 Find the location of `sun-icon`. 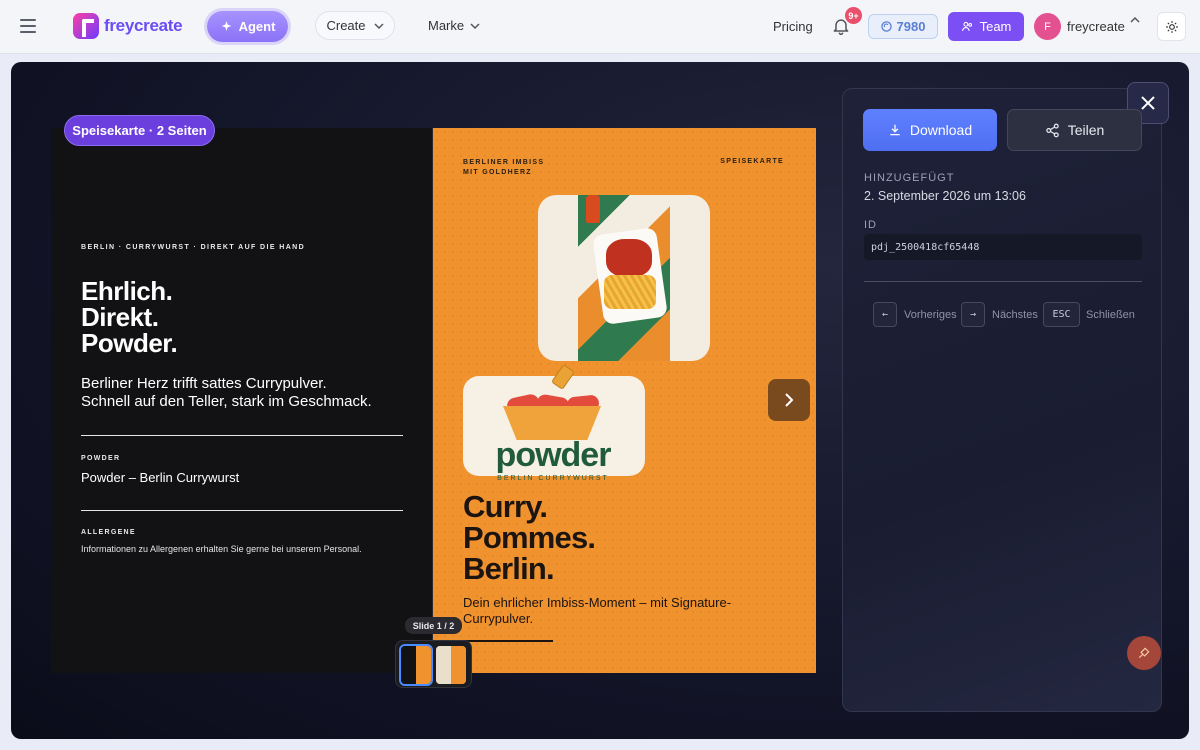

sun-icon is located at coordinates (1171, 26).